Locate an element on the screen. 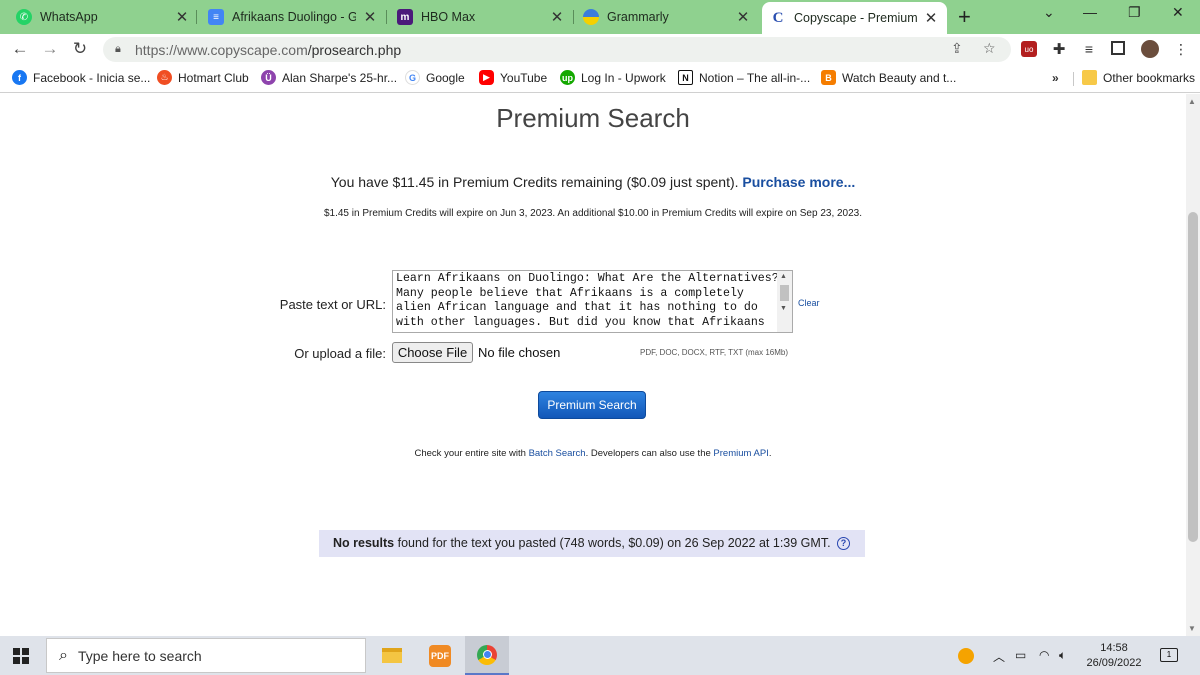 This screenshot has width=1200, height=675. whatsapp-icon: ✆ is located at coordinates (24, 17).